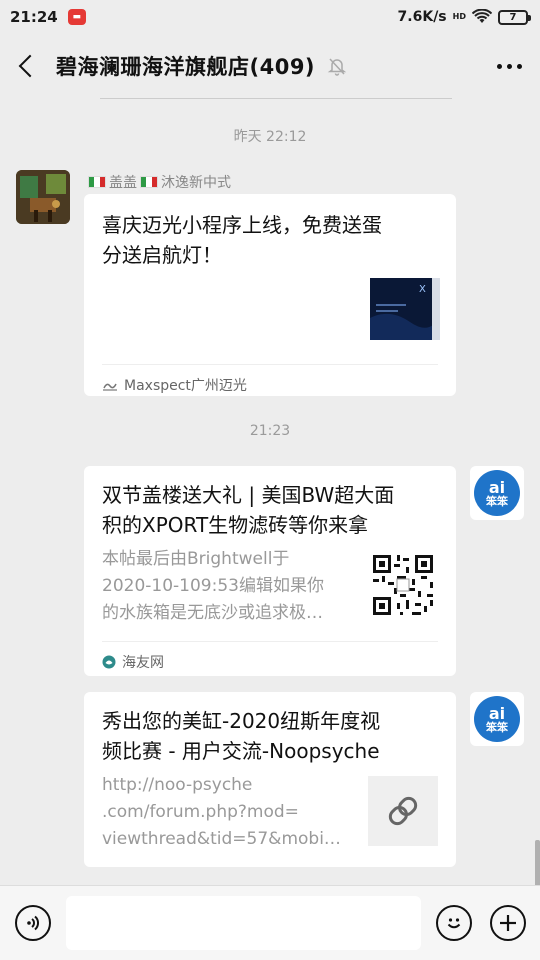 Image resolution: width=540 pixels, height=960 pixels. Describe the element at coordinates (242, 225) in the screenshot. I see `card-title-line: 喜庆迈光小程序上线，免费送蛋` at that location.